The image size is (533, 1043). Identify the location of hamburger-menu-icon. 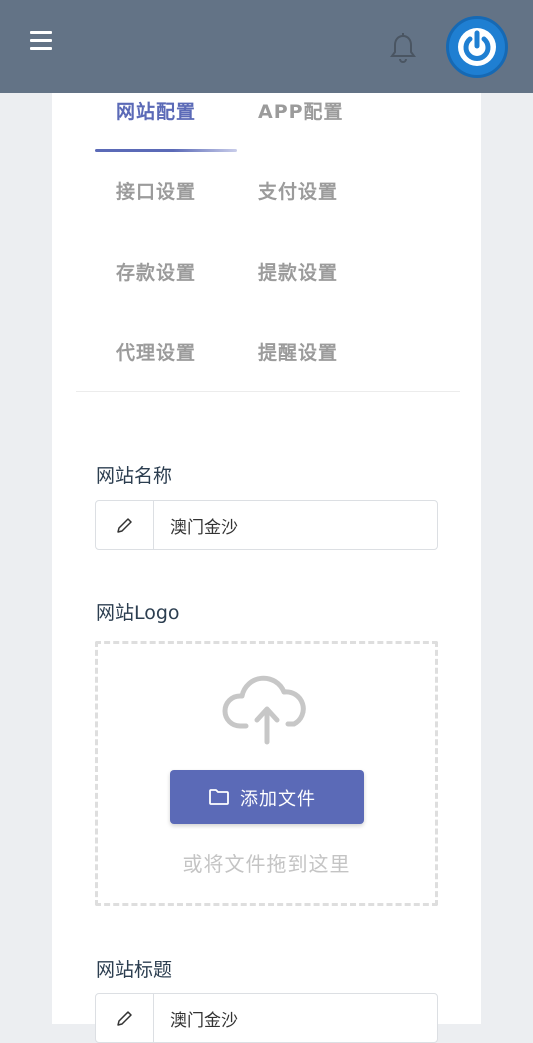
(42, 42).